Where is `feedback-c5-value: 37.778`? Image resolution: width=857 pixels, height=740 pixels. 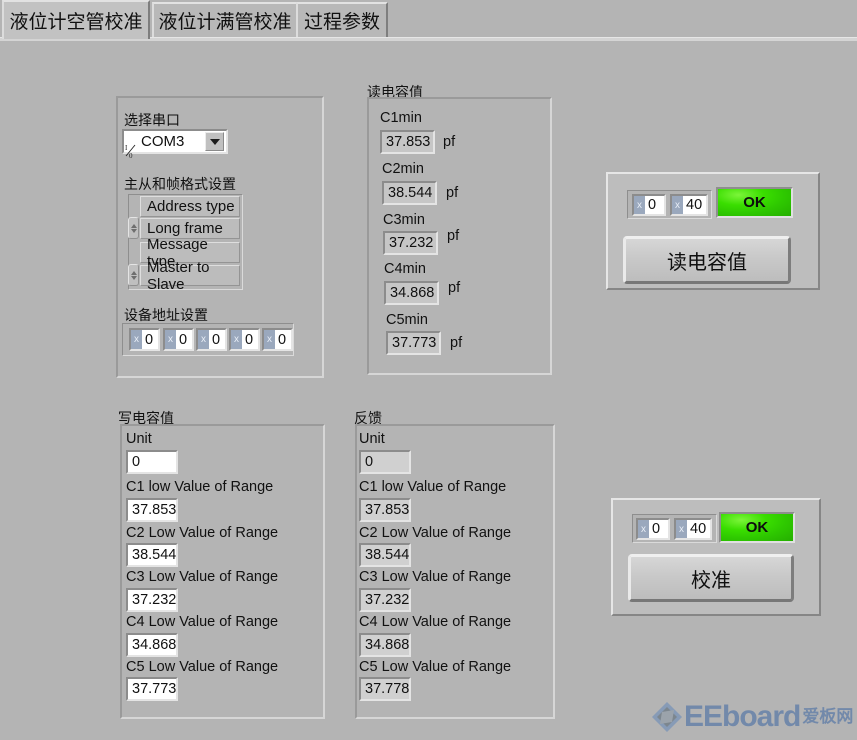
feedback-c5-value: 37.778 is located at coordinates (385, 689).